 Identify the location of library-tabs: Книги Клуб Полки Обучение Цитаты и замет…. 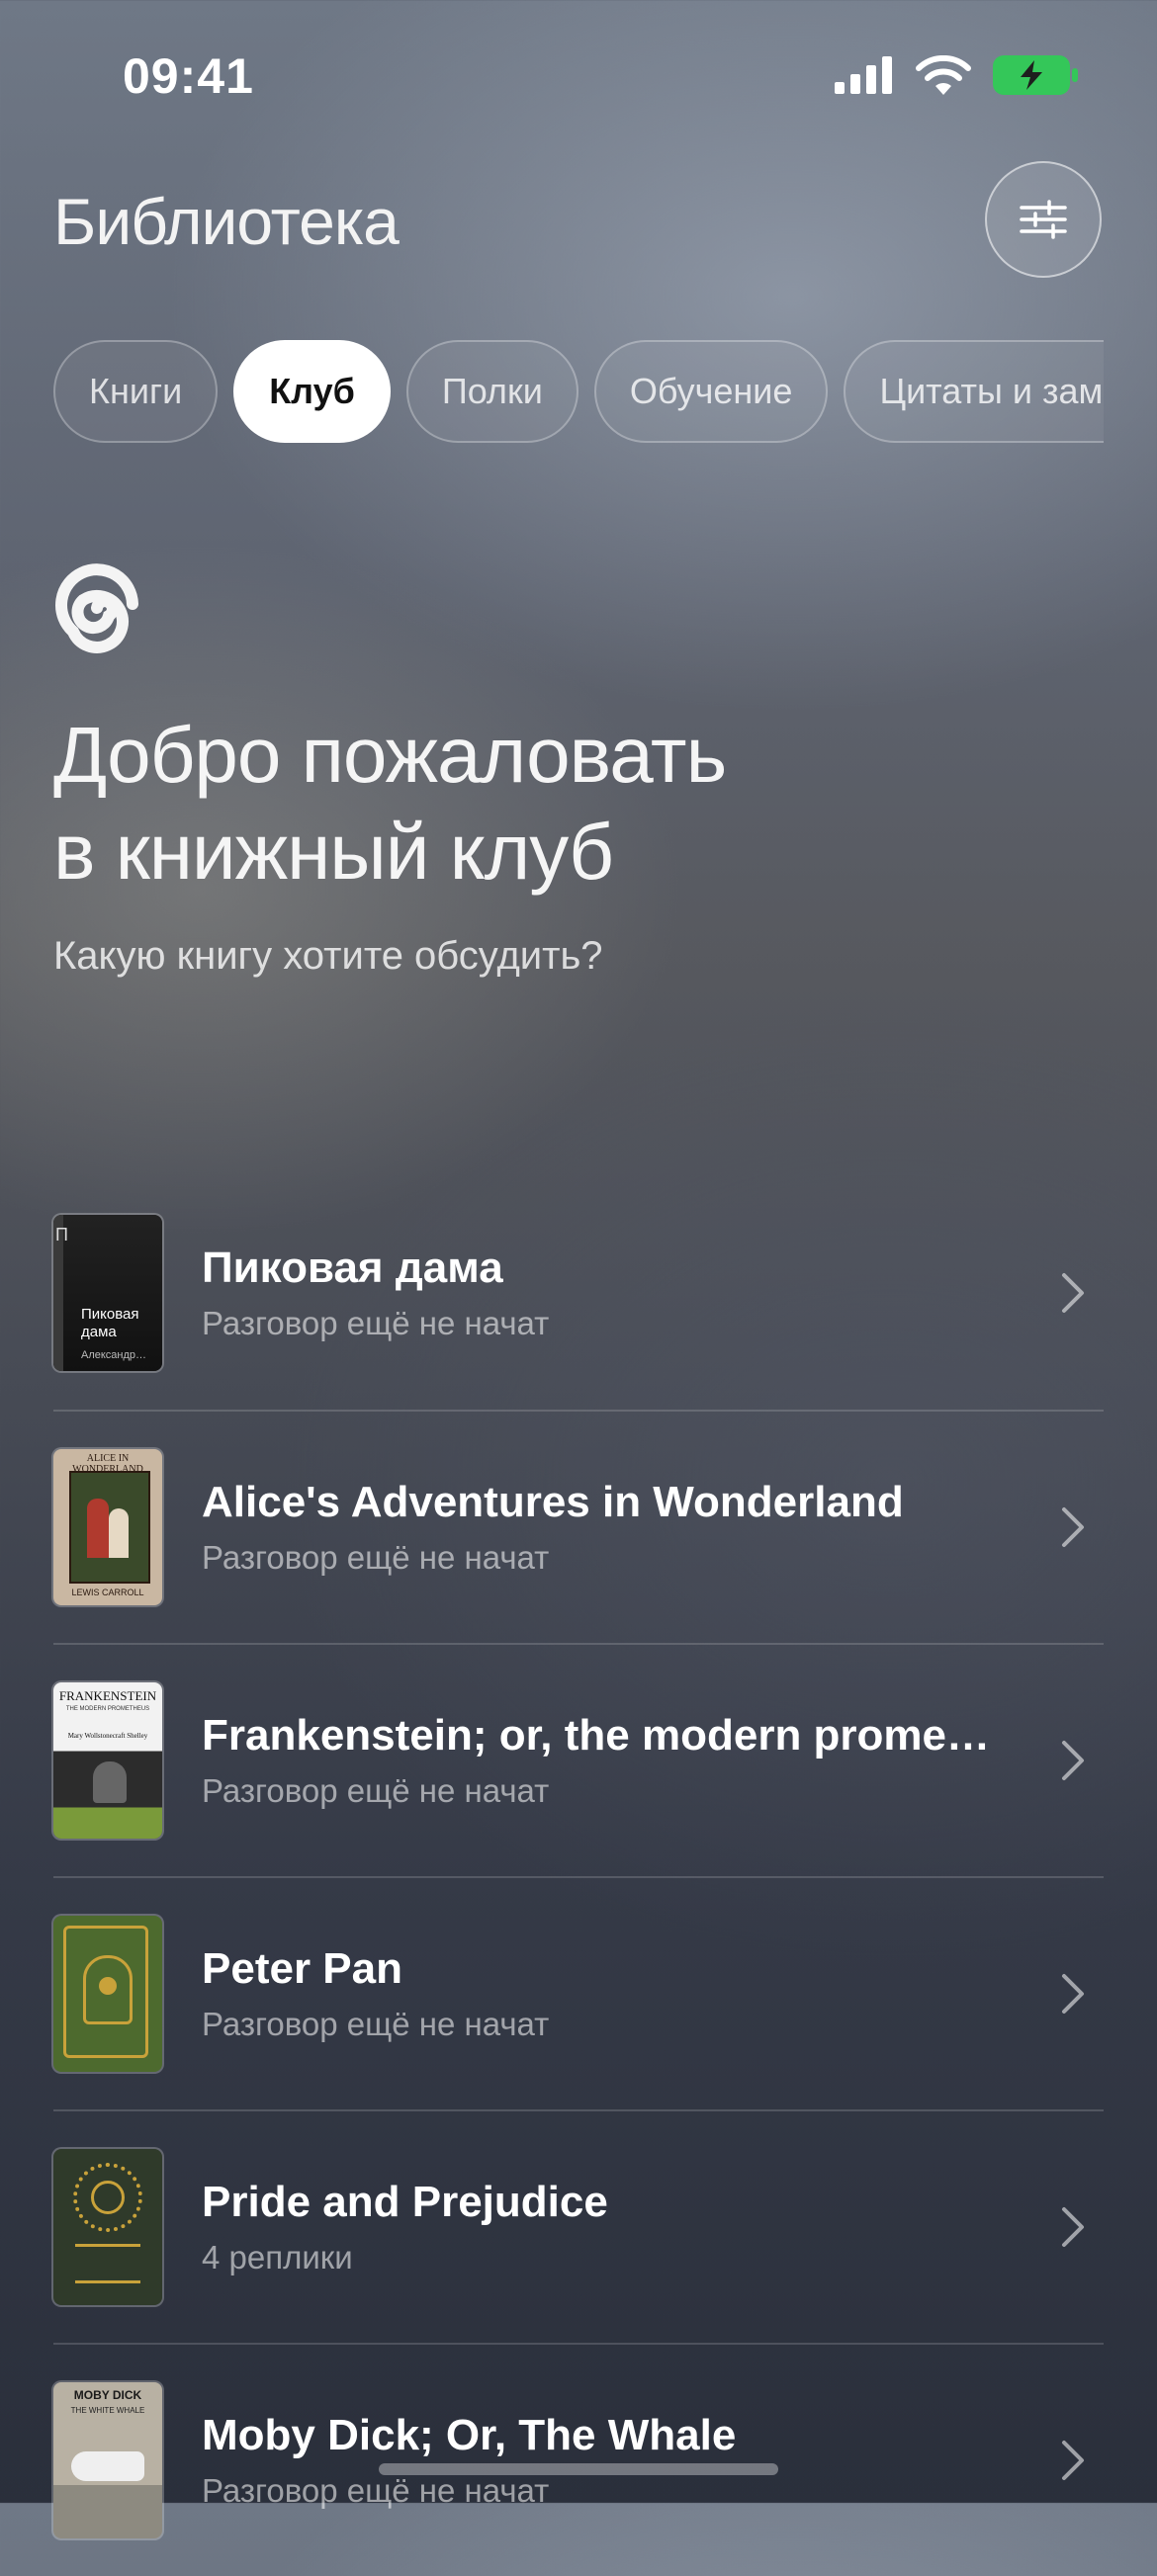
(578, 394).